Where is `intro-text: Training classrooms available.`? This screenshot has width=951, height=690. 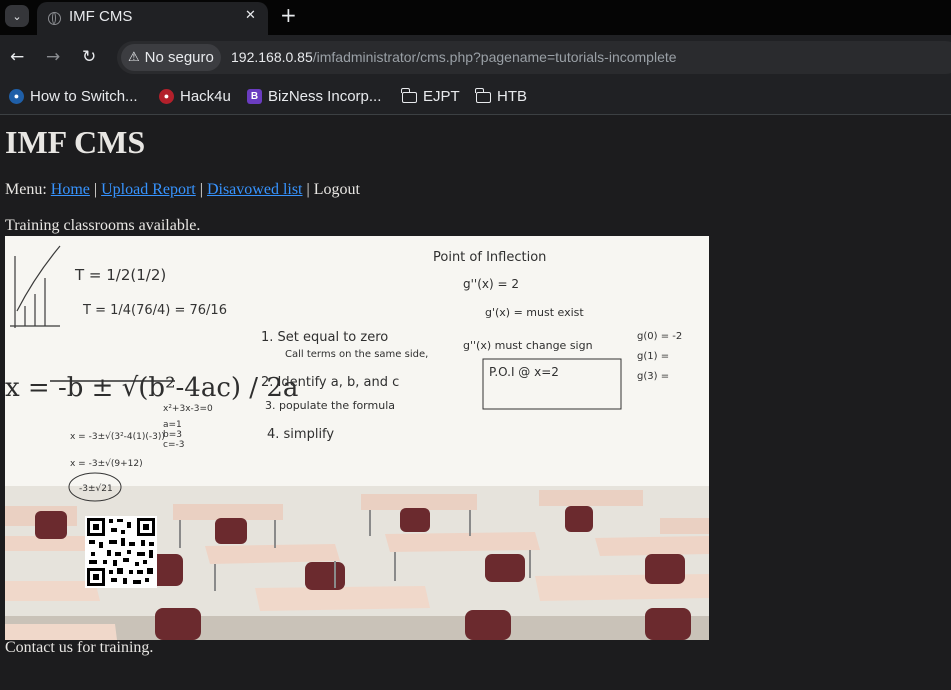 intro-text: Training classrooms available. is located at coordinates (103, 225).